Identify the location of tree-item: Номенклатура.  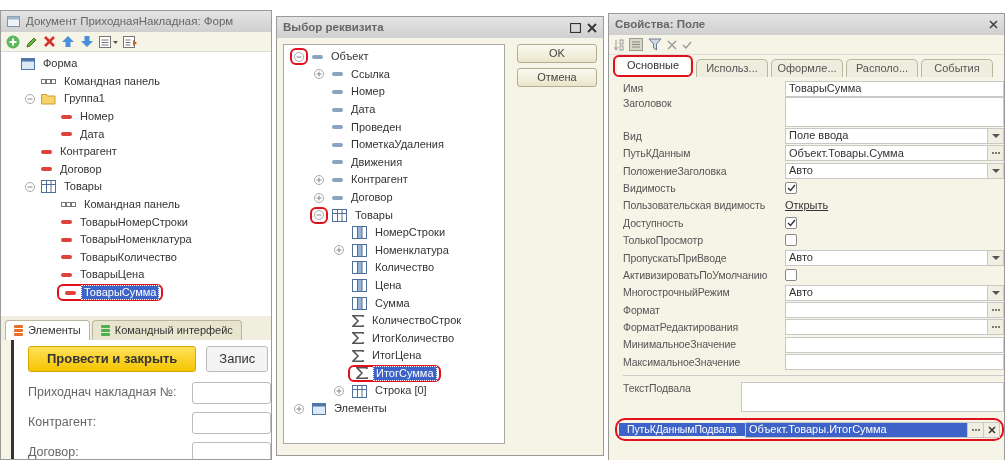
(412, 250).